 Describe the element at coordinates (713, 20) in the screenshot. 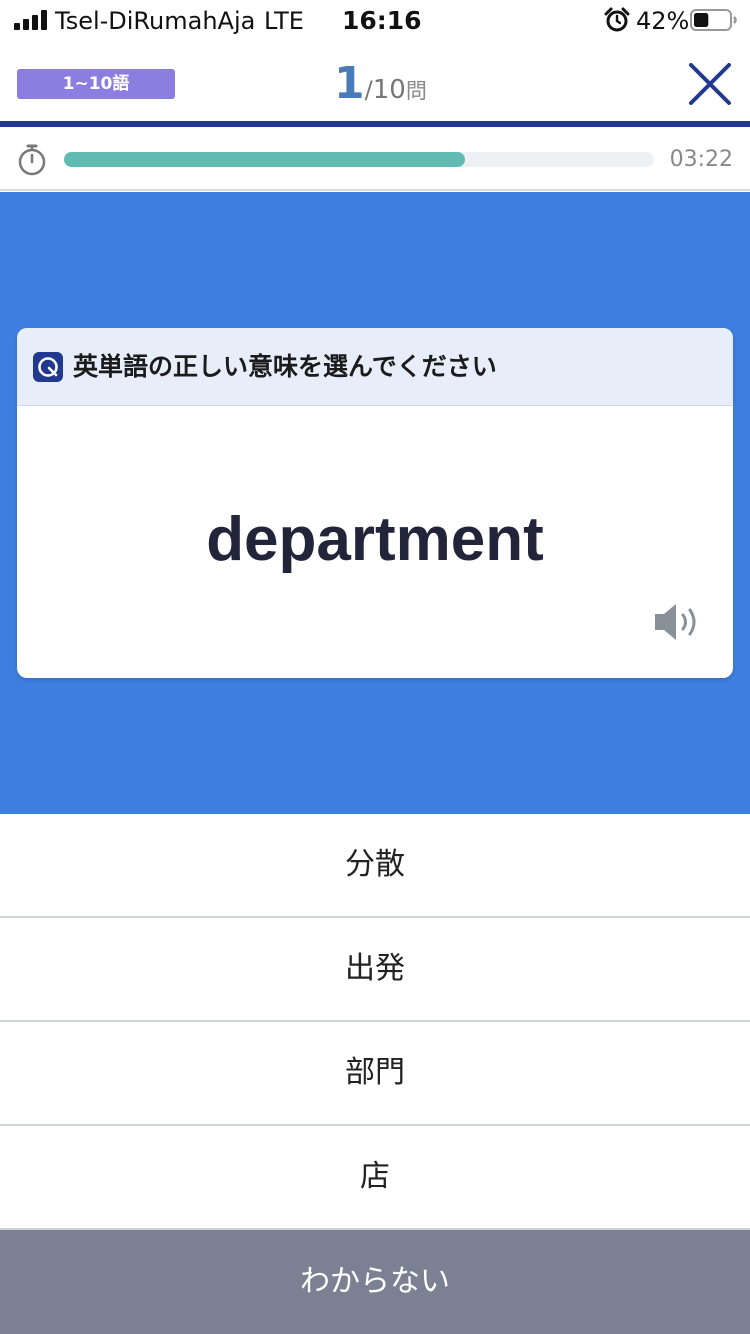

I see `battery-icon` at that location.